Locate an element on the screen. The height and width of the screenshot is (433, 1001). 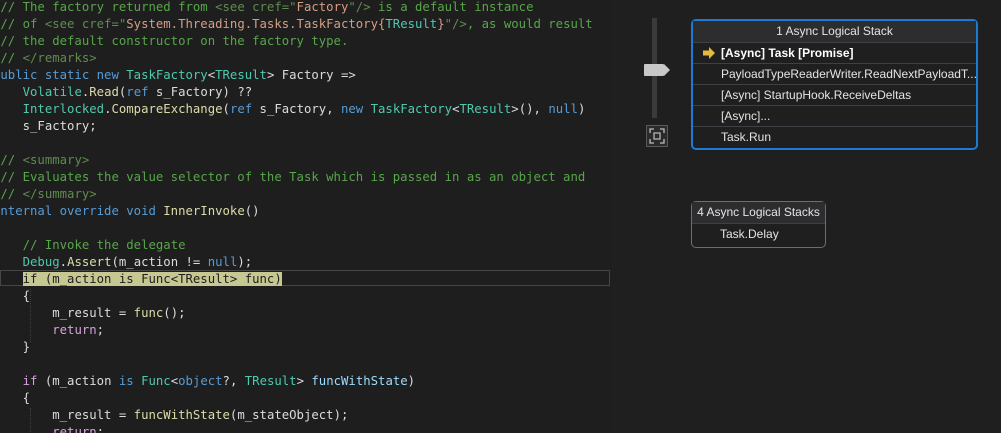
code-token: if is located at coordinates (30, 381).